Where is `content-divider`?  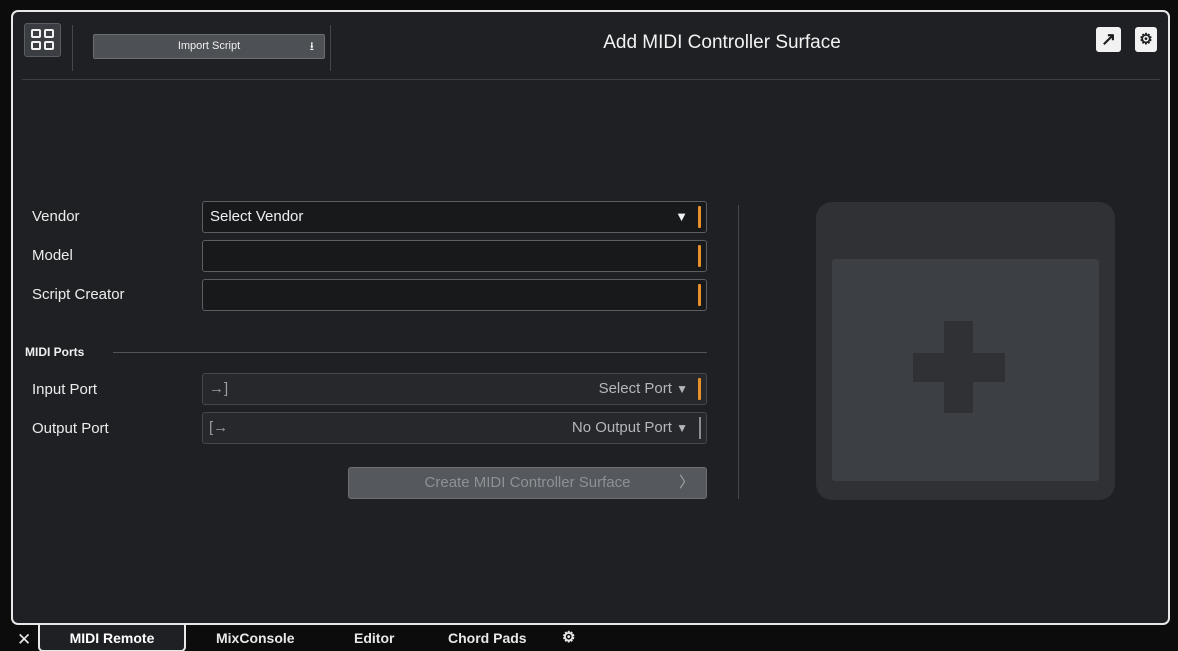 content-divider is located at coordinates (738, 352).